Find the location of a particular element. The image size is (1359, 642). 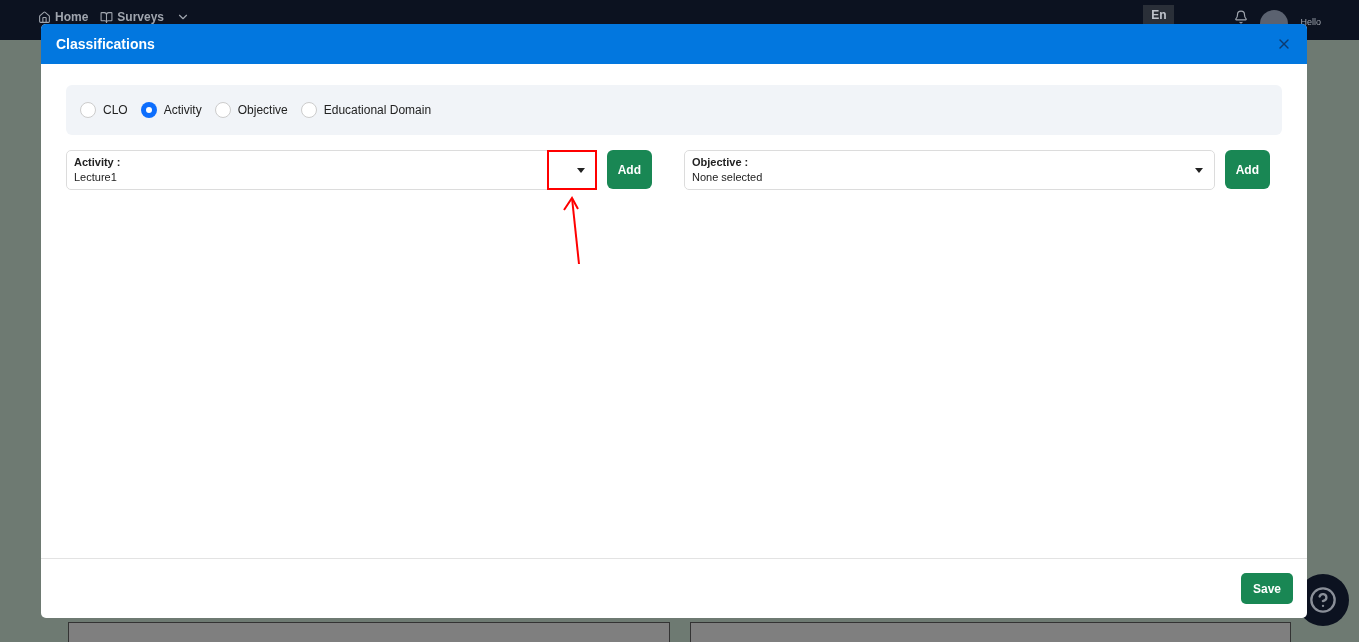

book-icon is located at coordinates (107, 17).